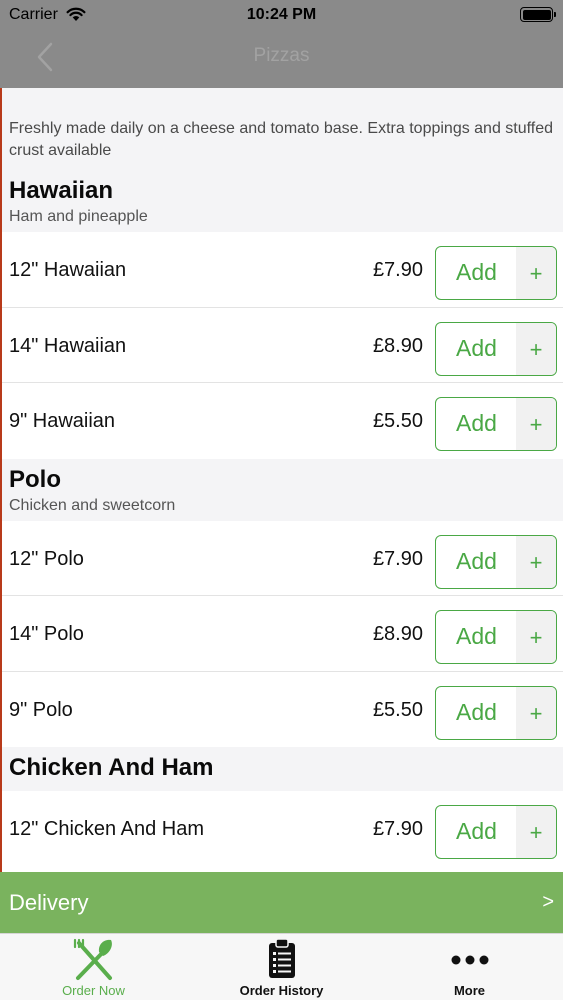  I want to click on tab-order-now: Order Now, so click(93, 967).